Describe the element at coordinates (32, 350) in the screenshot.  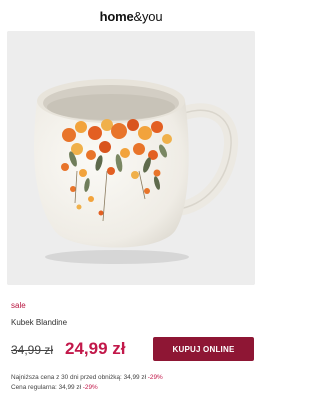
I see `old-price: 34,99 zł` at that location.